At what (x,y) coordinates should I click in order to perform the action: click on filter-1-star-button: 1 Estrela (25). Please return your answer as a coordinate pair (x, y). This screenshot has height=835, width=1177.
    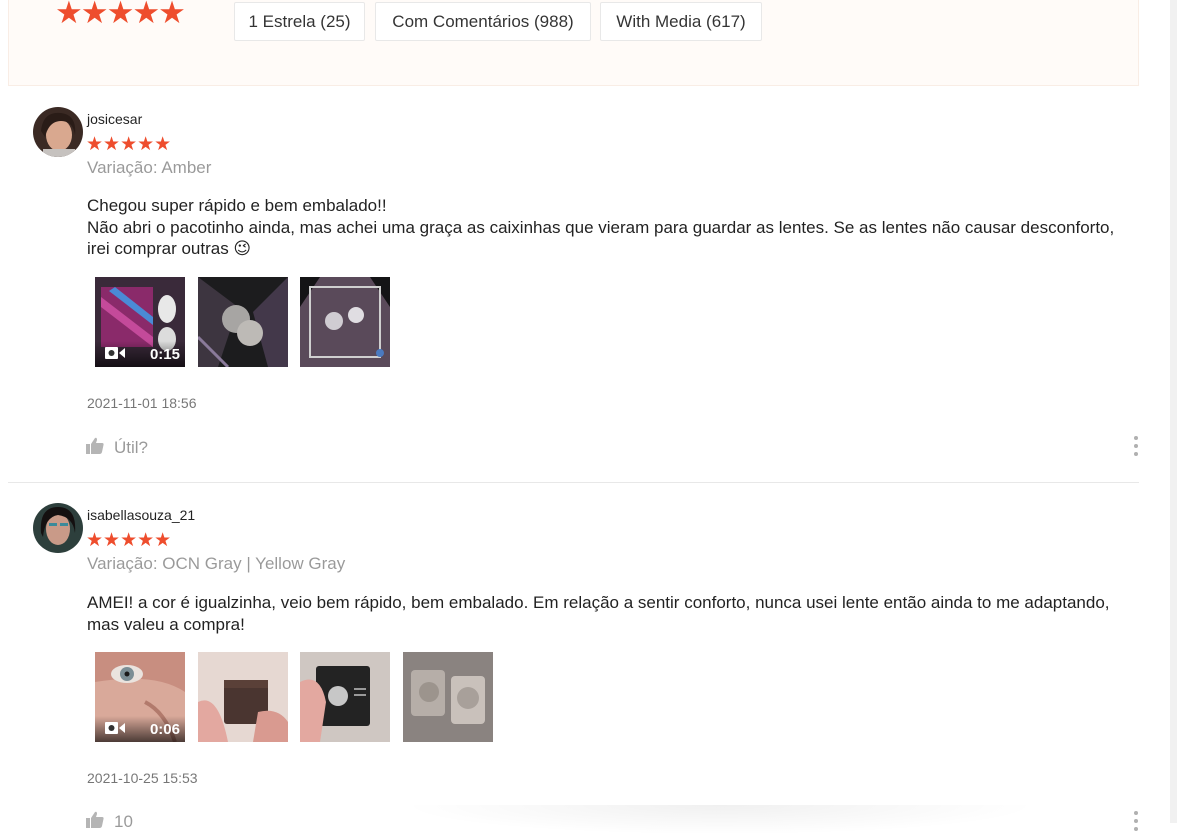
    Looking at the image, I should click on (299, 21).